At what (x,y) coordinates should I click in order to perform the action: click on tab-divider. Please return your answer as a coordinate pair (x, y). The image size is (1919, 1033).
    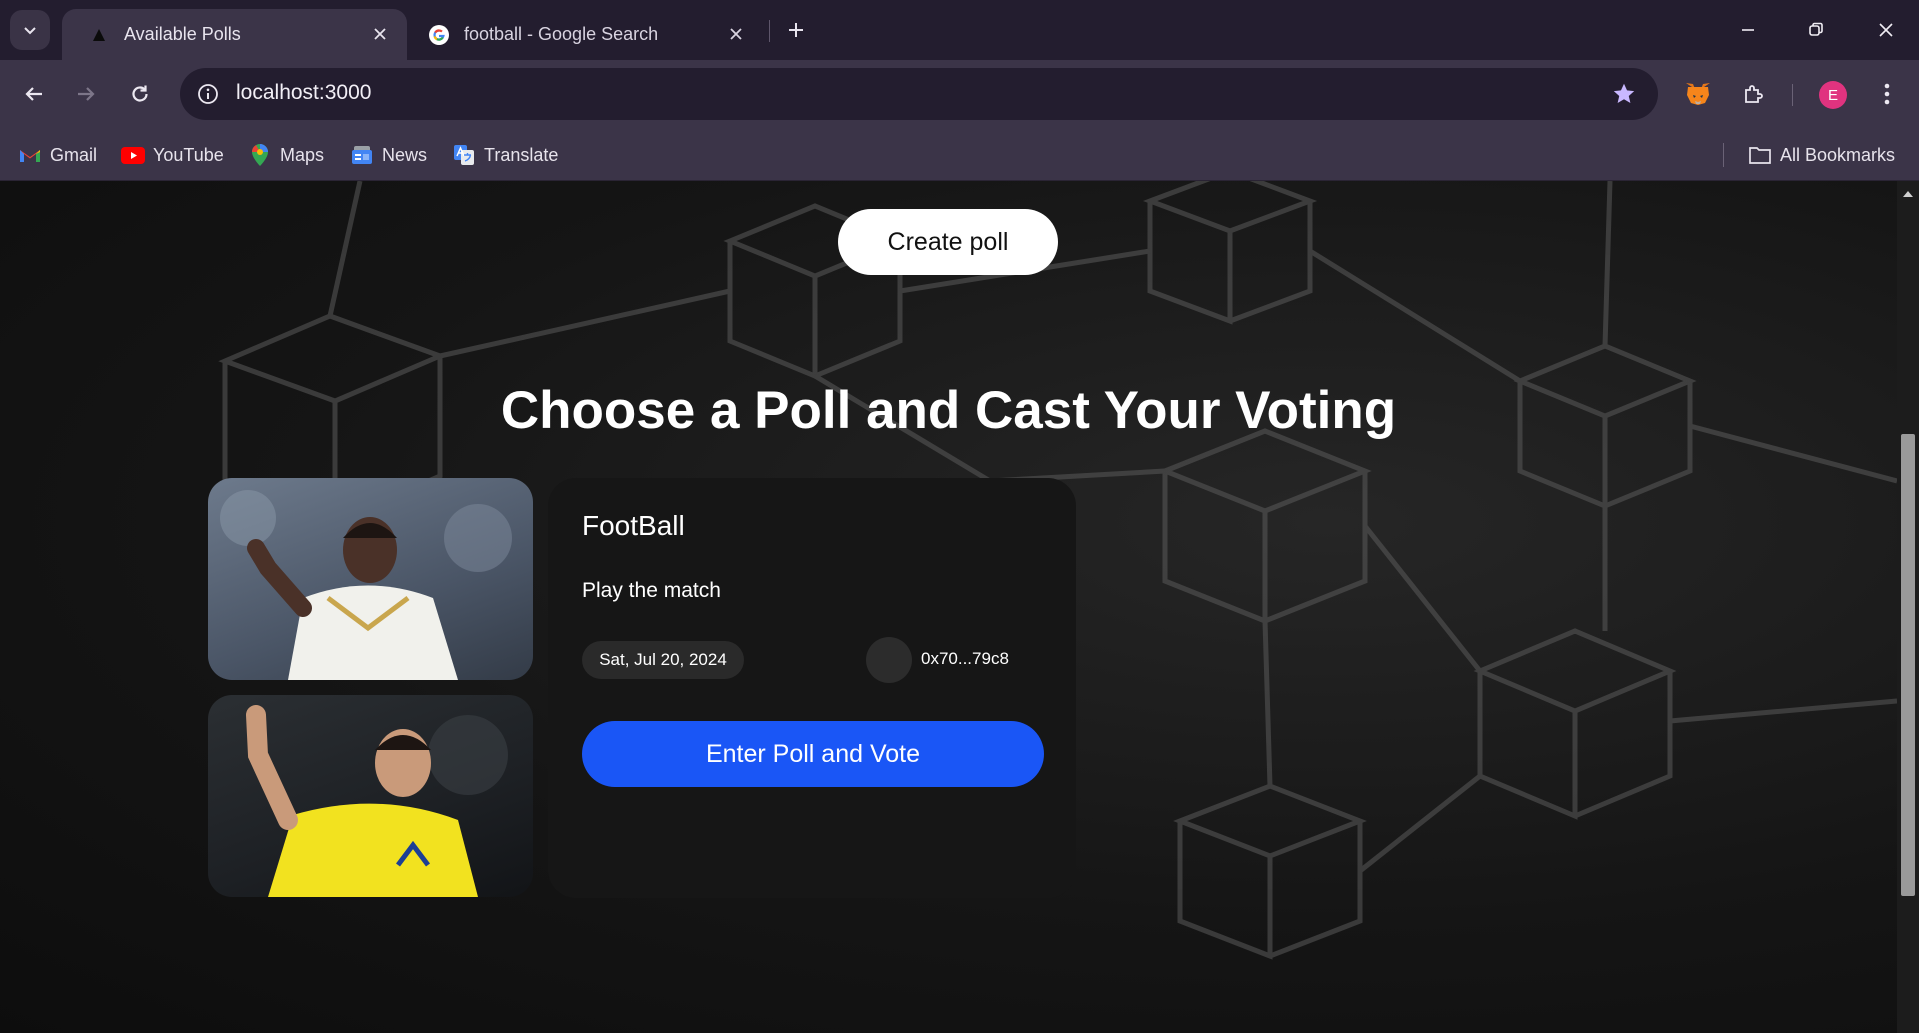
    Looking at the image, I should click on (769, 31).